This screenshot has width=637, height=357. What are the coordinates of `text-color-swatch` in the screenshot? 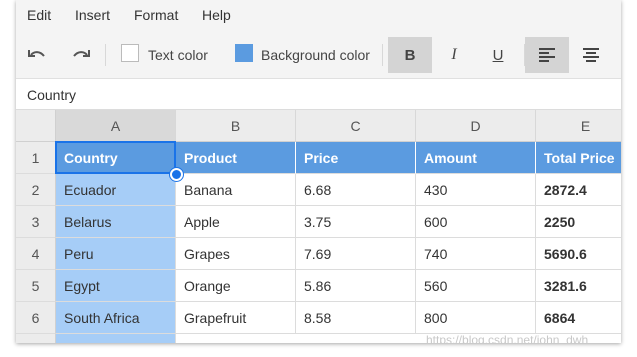 It's located at (130, 53).